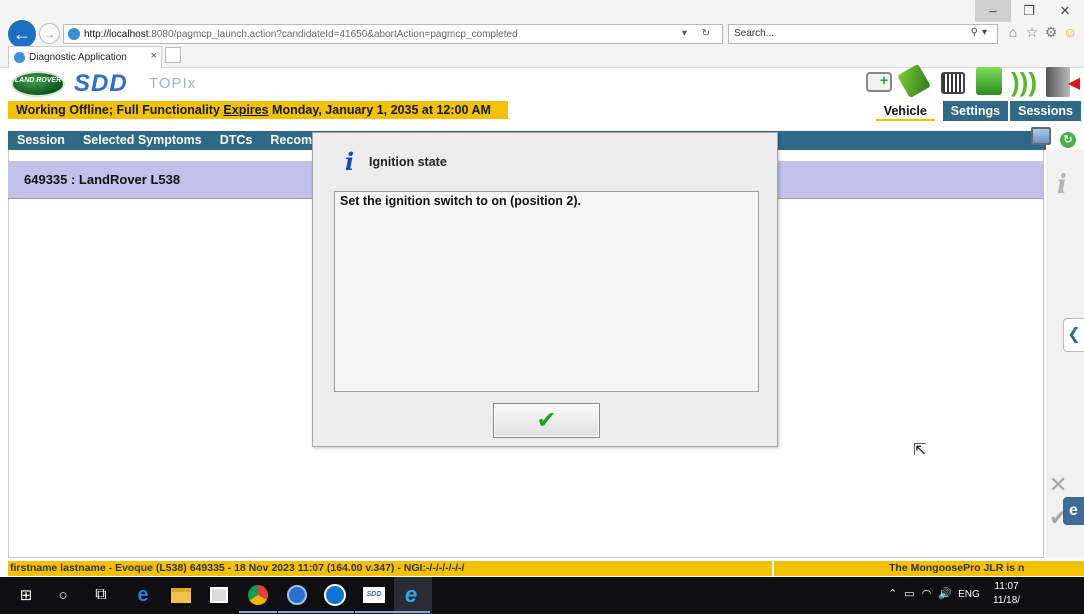  I want to click on cancel-x-icon: ✕, so click(1058, 485).